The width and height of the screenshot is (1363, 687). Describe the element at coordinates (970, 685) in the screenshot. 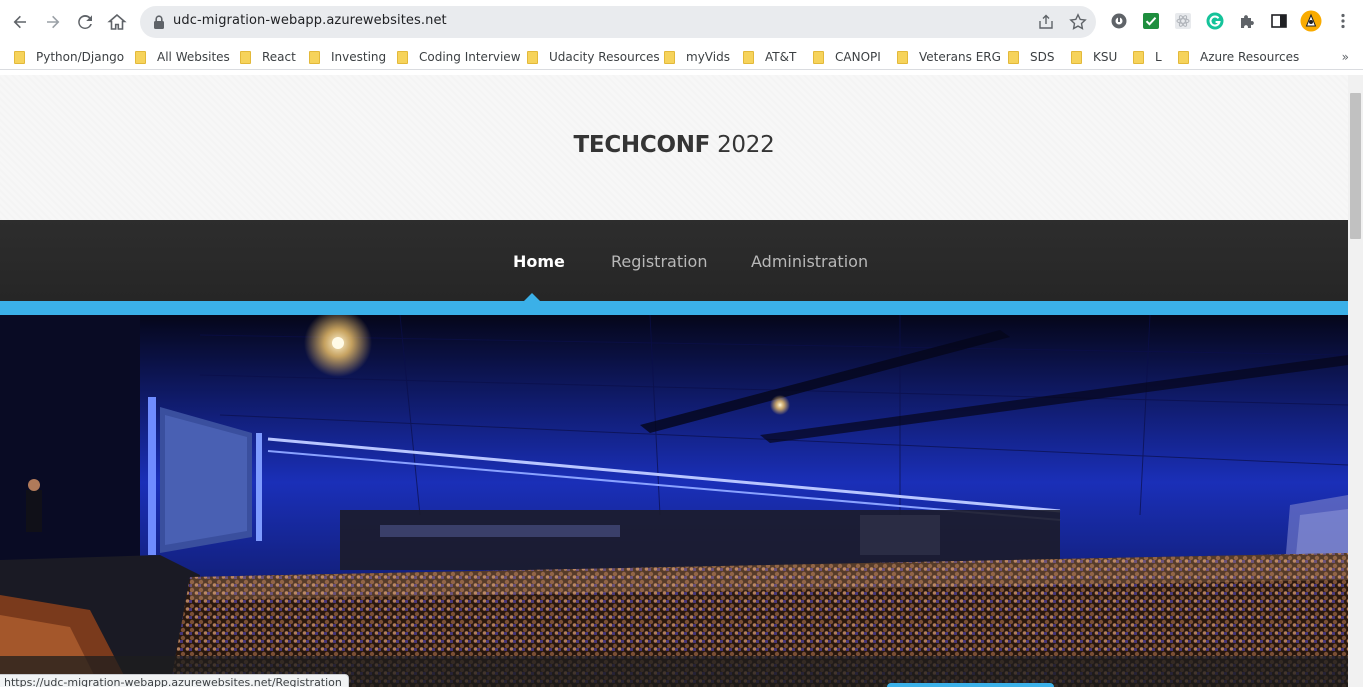

I see `hero-cta-button` at that location.